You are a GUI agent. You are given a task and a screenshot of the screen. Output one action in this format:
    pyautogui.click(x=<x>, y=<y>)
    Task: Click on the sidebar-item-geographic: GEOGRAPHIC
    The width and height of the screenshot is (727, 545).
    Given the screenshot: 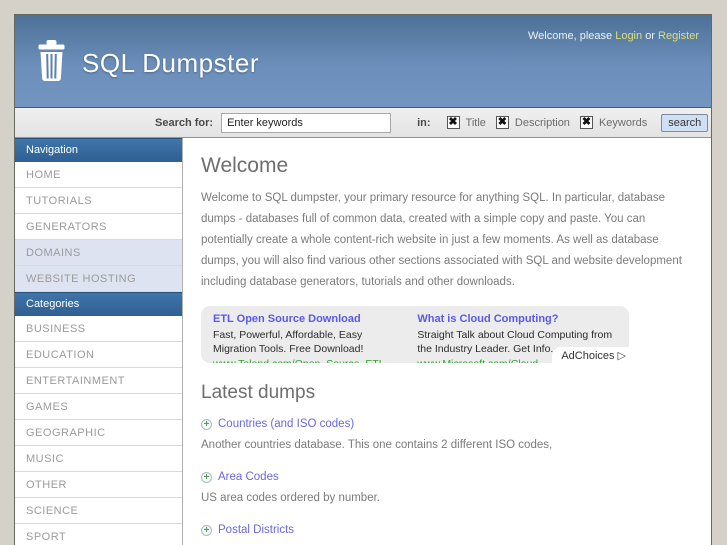 What is the action you would take?
    pyautogui.click(x=98, y=433)
    